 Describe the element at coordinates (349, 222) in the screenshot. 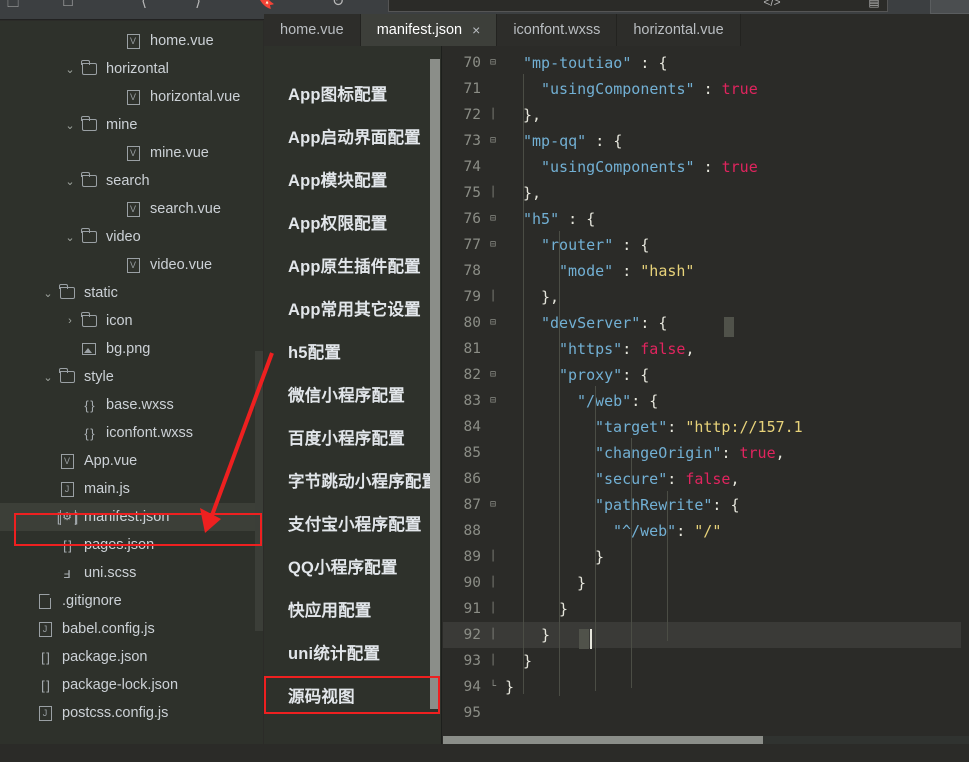

I see `config-nav-item: App权限配置` at that location.